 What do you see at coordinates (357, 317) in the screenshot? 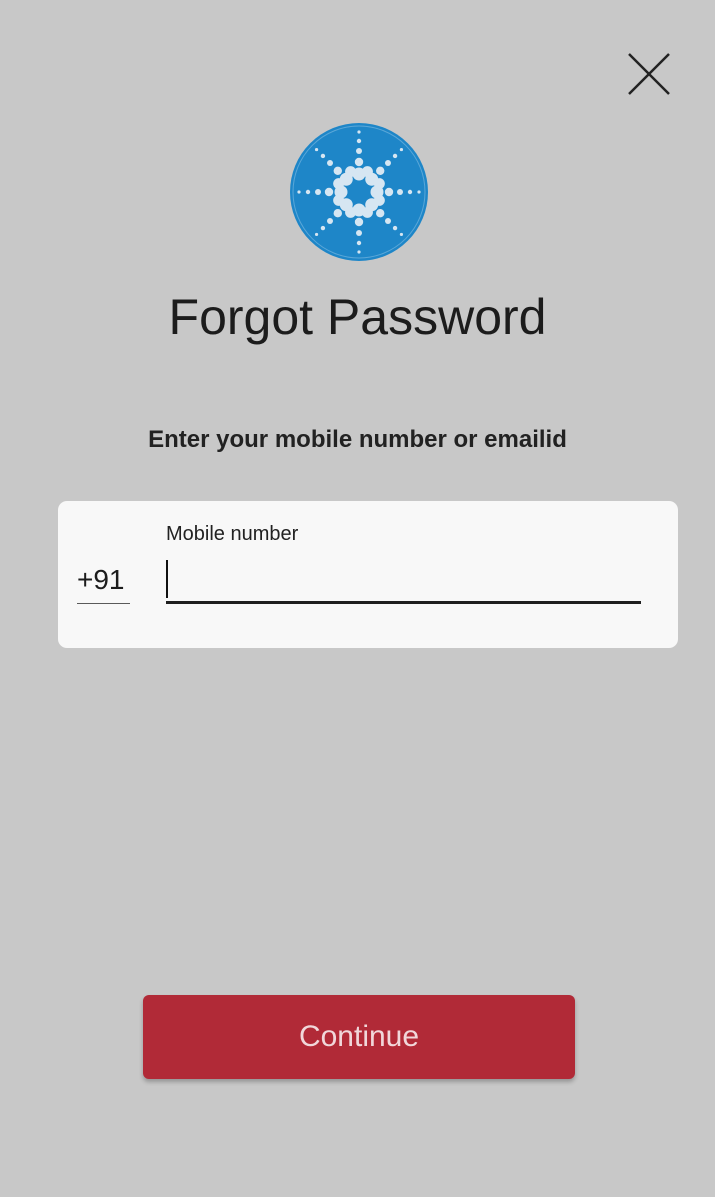
I see `page-title: Forgot Password` at bounding box center [357, 317].